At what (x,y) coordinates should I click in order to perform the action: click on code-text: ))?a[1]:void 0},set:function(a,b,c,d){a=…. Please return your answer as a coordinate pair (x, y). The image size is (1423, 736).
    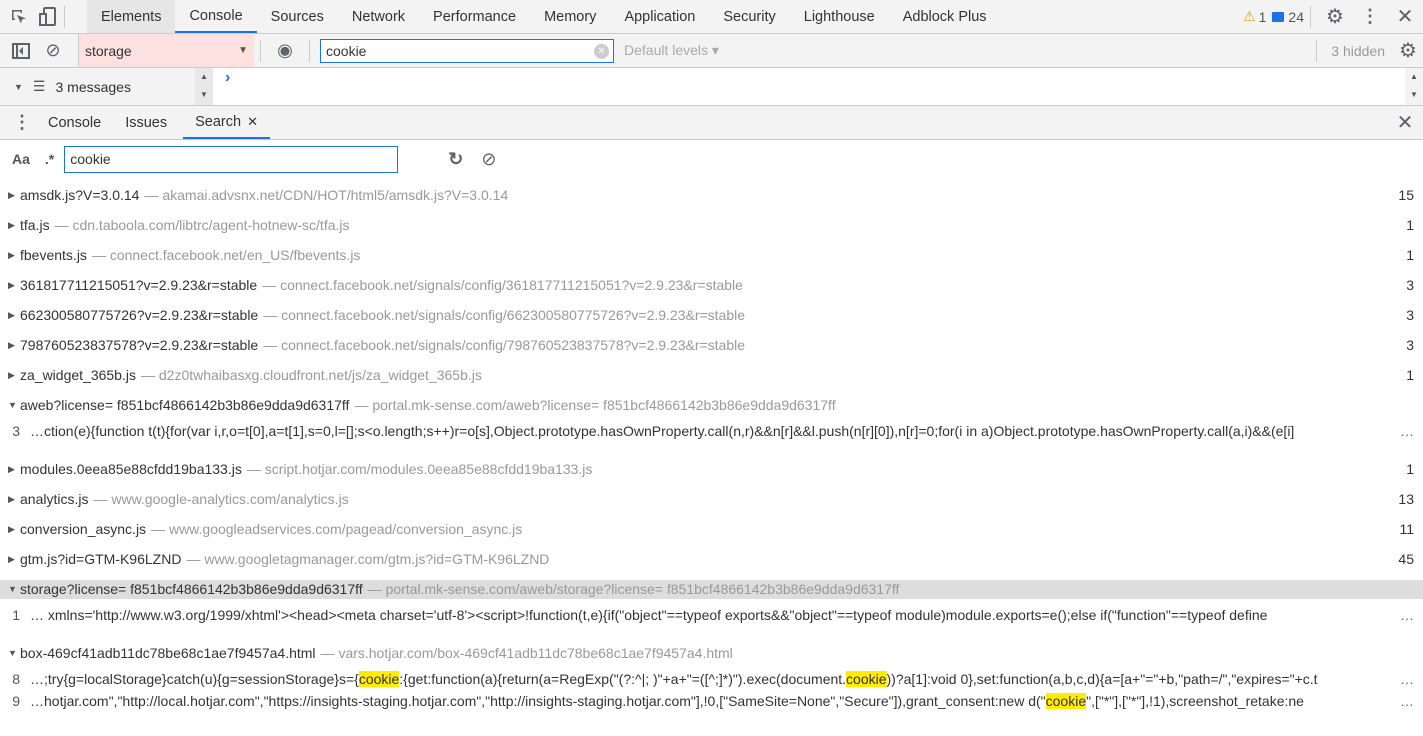
    Looking at the image, I should click on (1102, 679).